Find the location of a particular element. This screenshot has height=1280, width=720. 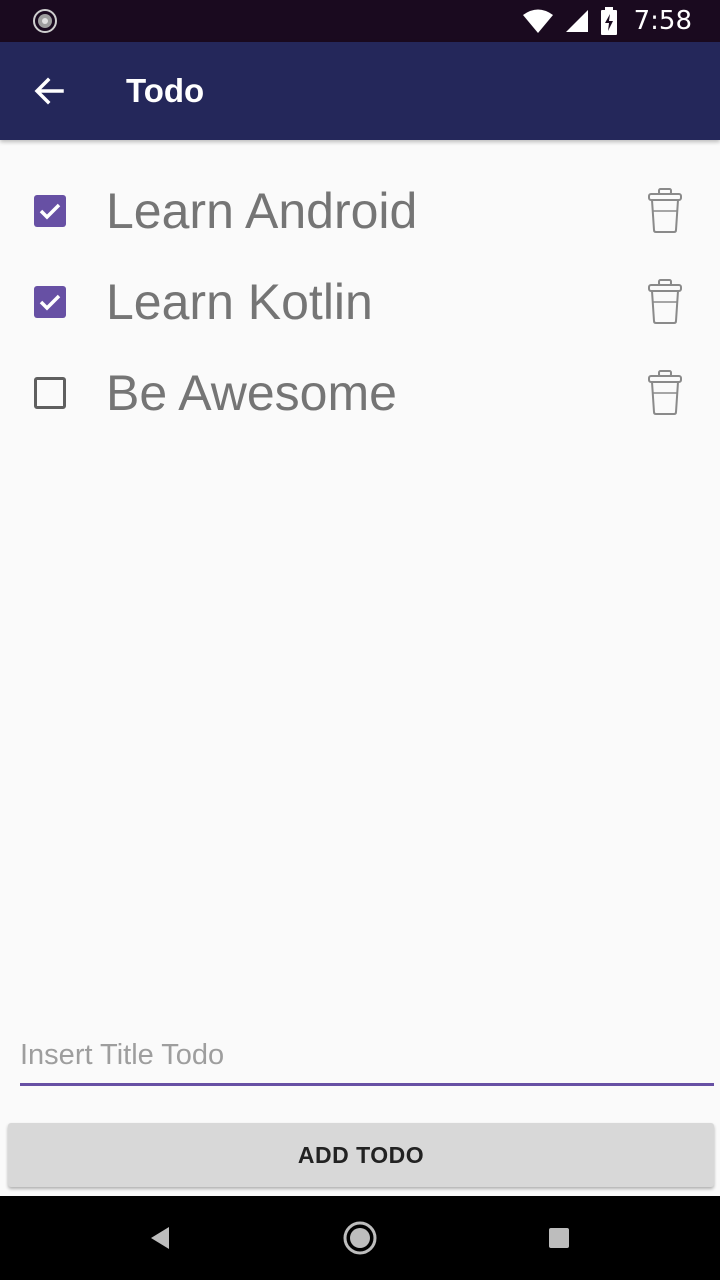

list-item: Learn Kotlin is located at coordinates (360, 302).